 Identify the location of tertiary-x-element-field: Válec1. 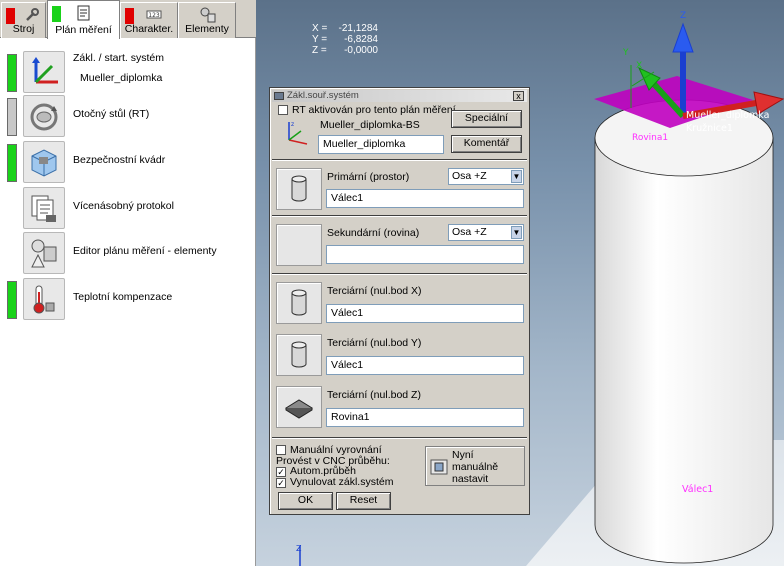
(425, 313).